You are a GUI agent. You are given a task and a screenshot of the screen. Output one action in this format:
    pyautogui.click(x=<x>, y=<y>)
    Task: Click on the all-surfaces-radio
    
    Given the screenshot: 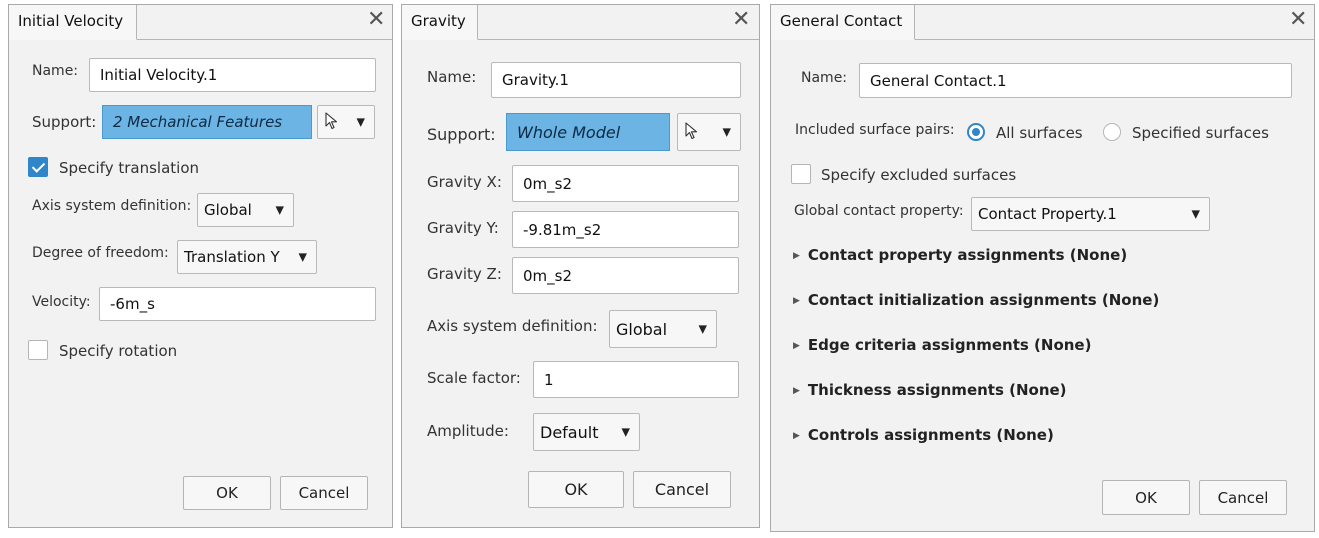 What is the action you would take?
    pyautogui.click(x=976, y=132)
    